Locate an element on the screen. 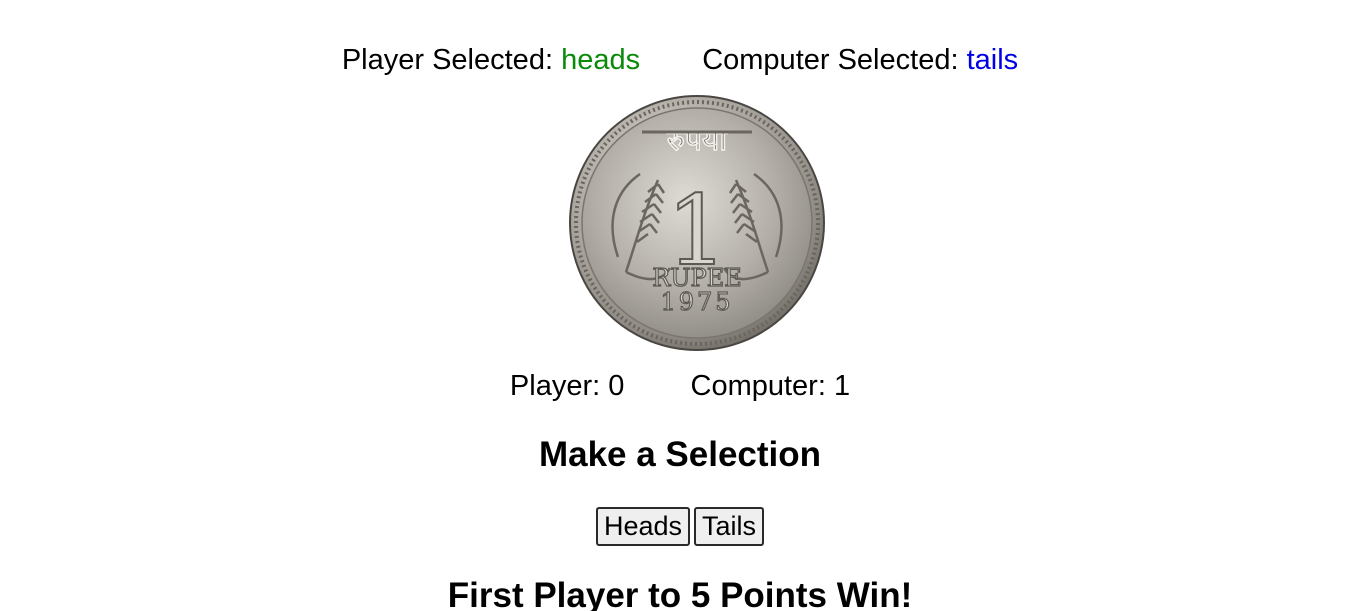 The width and height of the screenshot is (1360, 611). player-selected-value: heads is located at coordinates (601, 60).